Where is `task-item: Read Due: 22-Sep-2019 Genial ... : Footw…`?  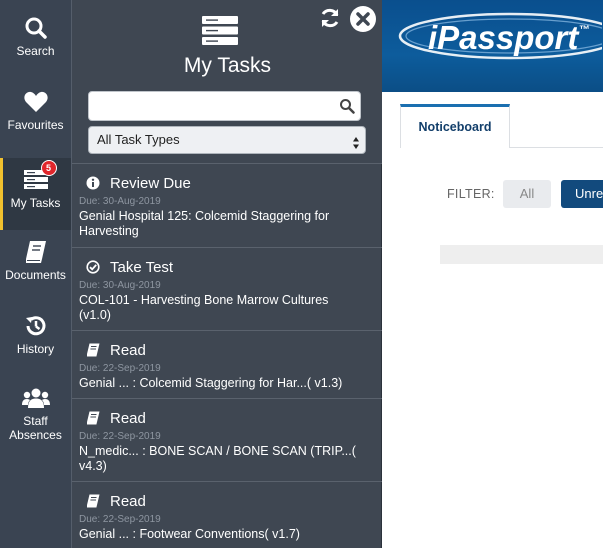 task-item: Read Due: 22-Sep-2019 Genial ... : Footw… is located at coordinates (227, 514).